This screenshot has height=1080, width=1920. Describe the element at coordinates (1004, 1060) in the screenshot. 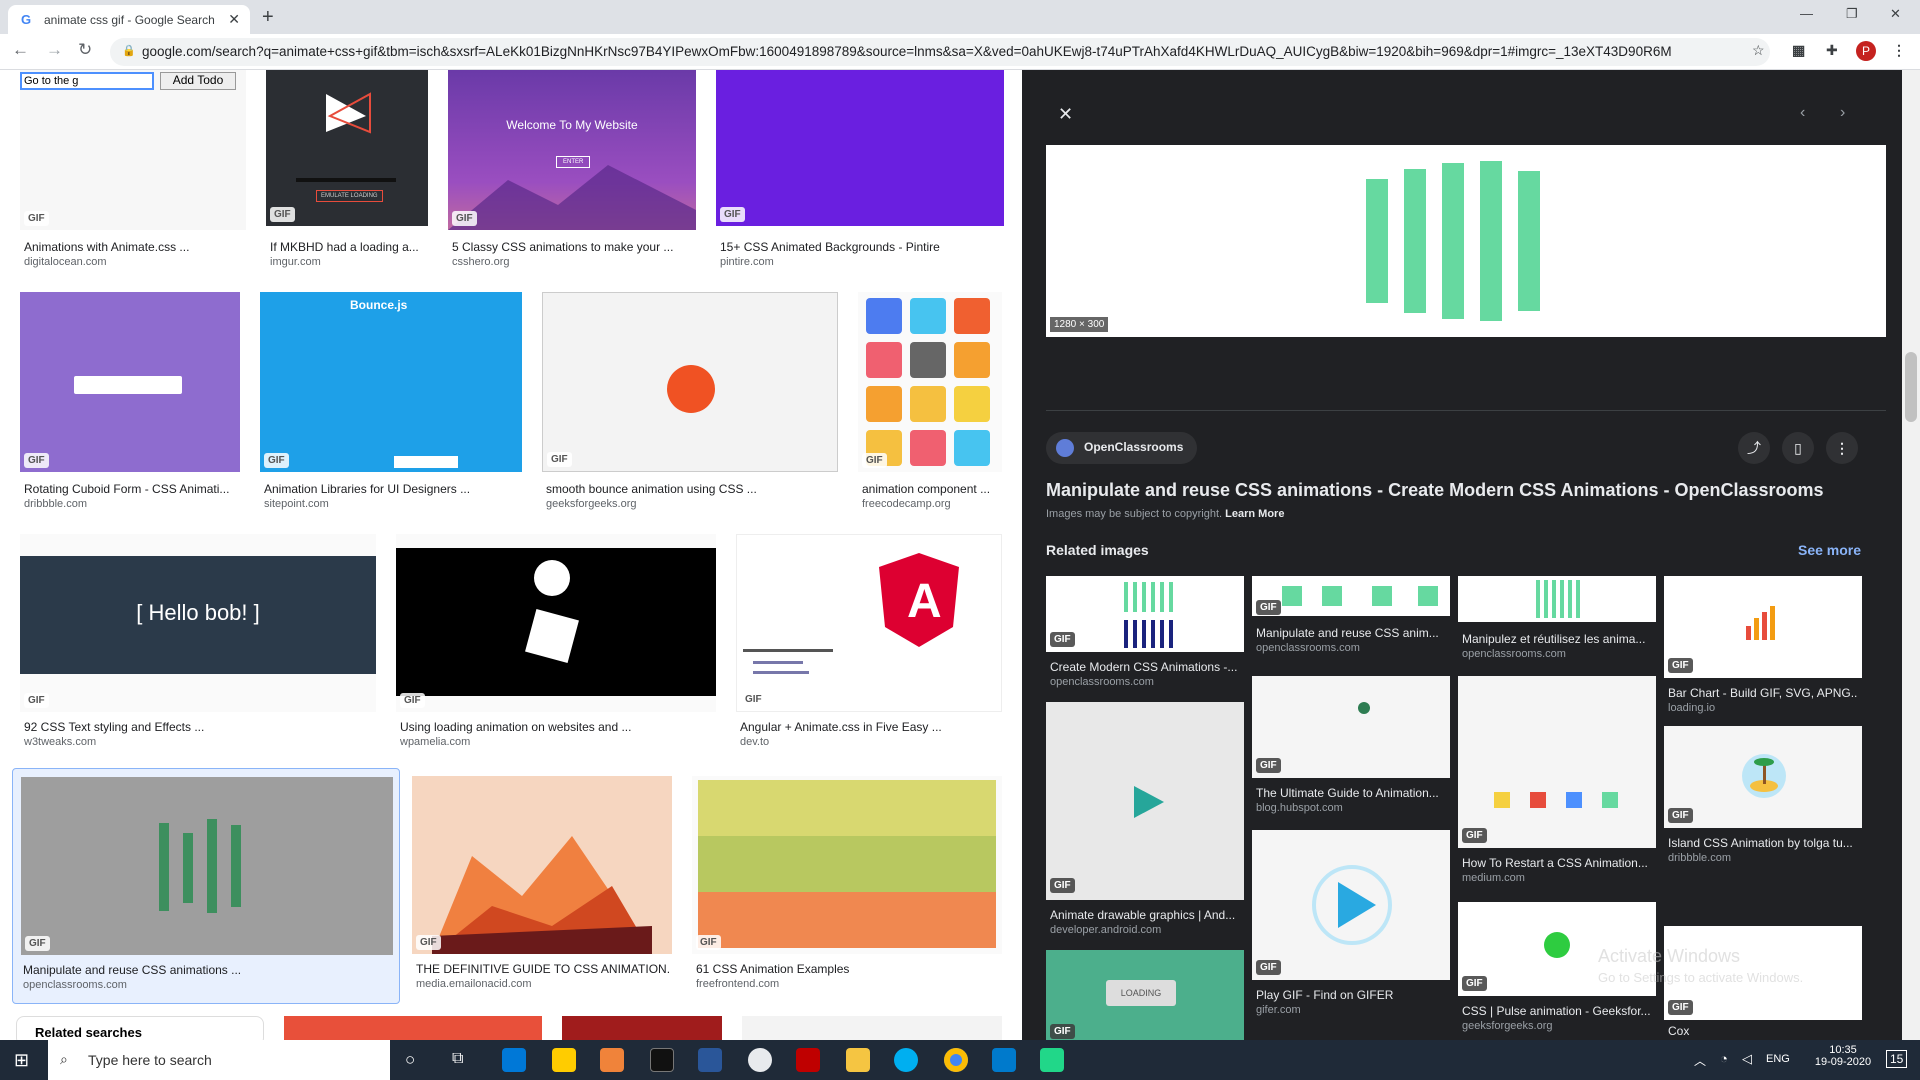

I see `vscode-icon` at that location.